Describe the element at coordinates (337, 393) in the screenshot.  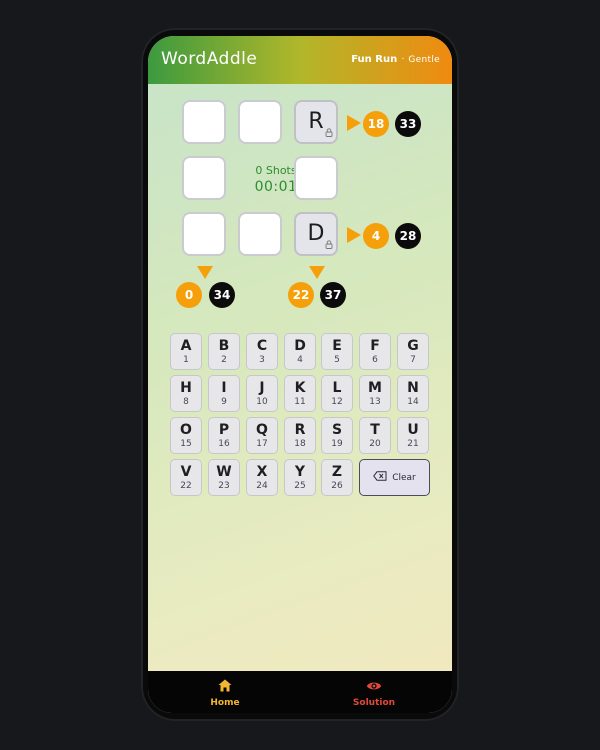
I see `key-l: L 12` at that location.